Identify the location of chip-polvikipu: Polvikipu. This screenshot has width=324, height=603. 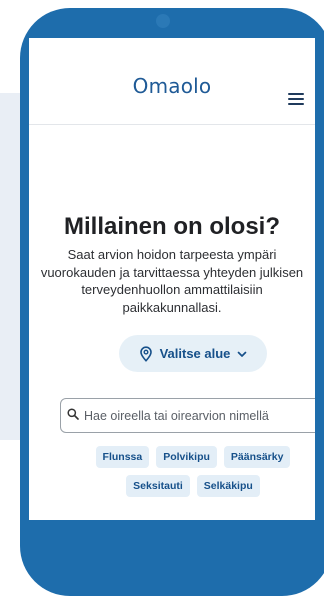
(186, 457).